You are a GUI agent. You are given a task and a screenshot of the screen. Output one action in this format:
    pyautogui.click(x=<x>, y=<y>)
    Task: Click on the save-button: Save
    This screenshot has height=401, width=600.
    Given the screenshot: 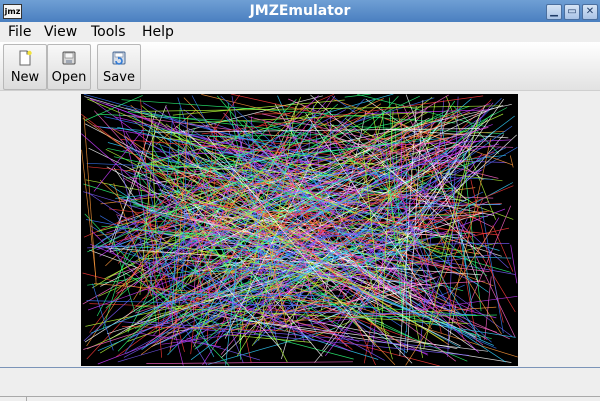 What is the action you would take?
    pyautogui.click(x=119, y=67)
    